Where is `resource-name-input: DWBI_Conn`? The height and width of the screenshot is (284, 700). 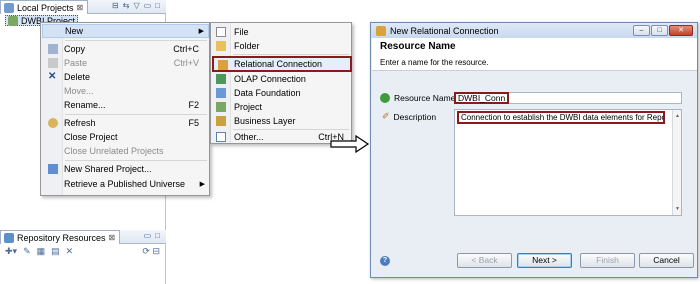
resource-name-input: DWBI_Conn is located at coordinates (568, 98).